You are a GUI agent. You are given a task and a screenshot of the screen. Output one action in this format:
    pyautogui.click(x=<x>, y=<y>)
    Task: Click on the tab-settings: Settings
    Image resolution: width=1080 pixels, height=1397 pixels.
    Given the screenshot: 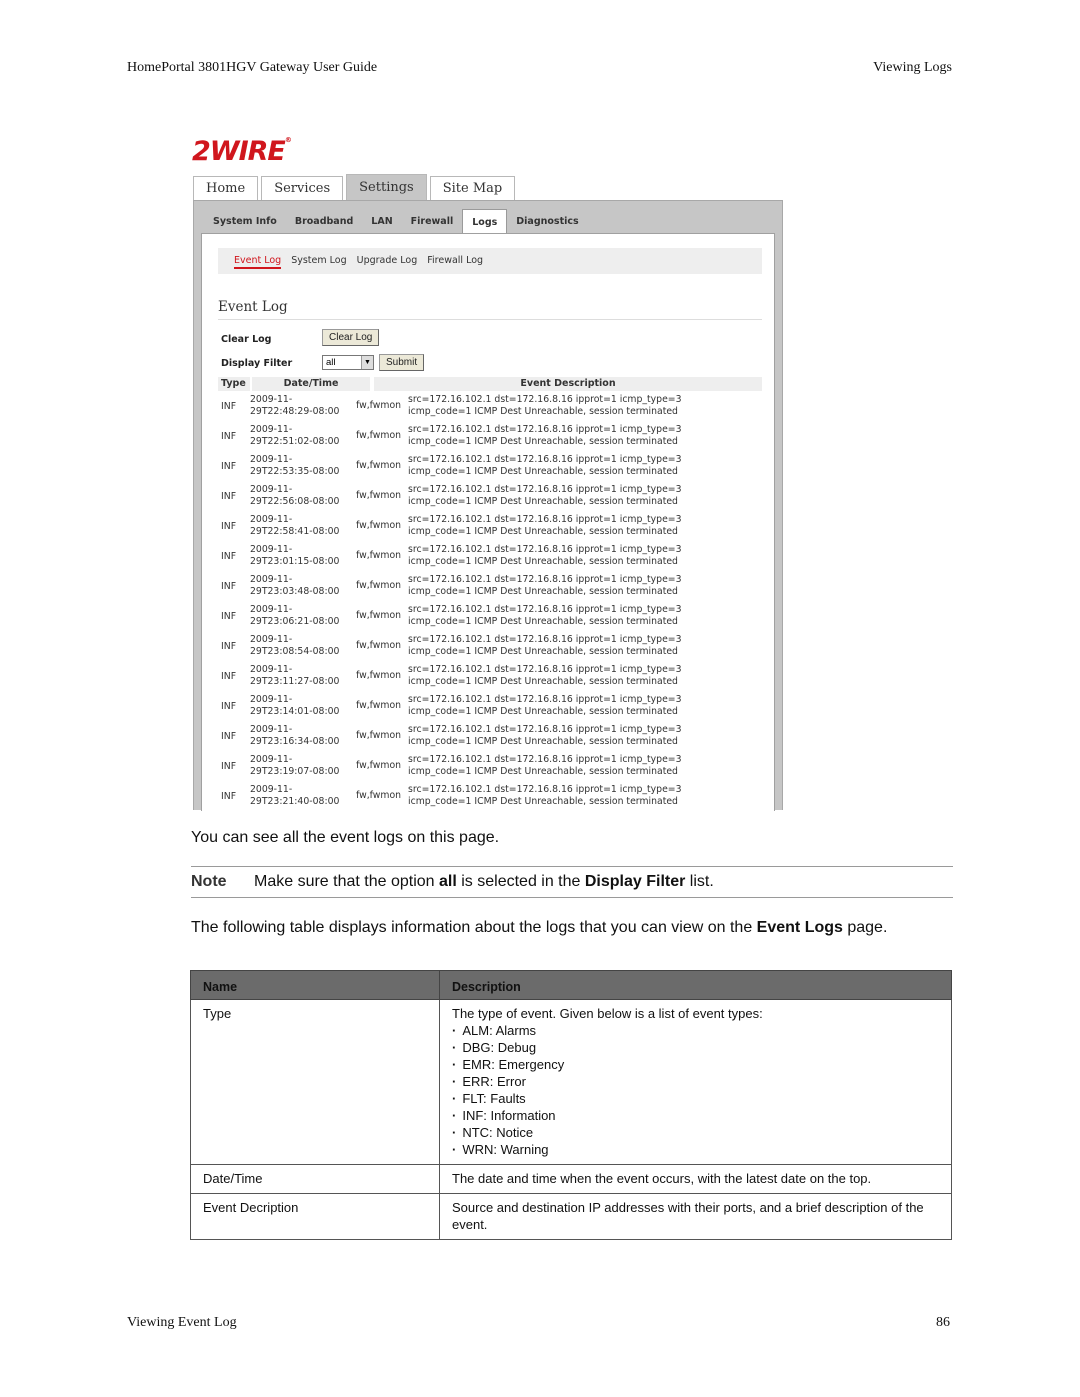 What is the action you would take?
    pyautogui.click(x=386, y=187)
    